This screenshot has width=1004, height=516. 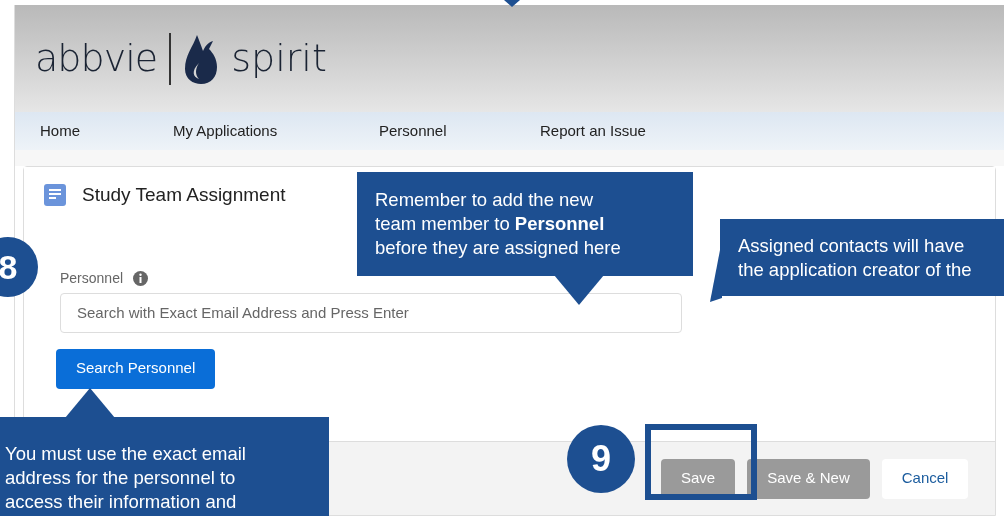 I want to click on brand-logo-text: abbvie, so click(x=96, y=58).